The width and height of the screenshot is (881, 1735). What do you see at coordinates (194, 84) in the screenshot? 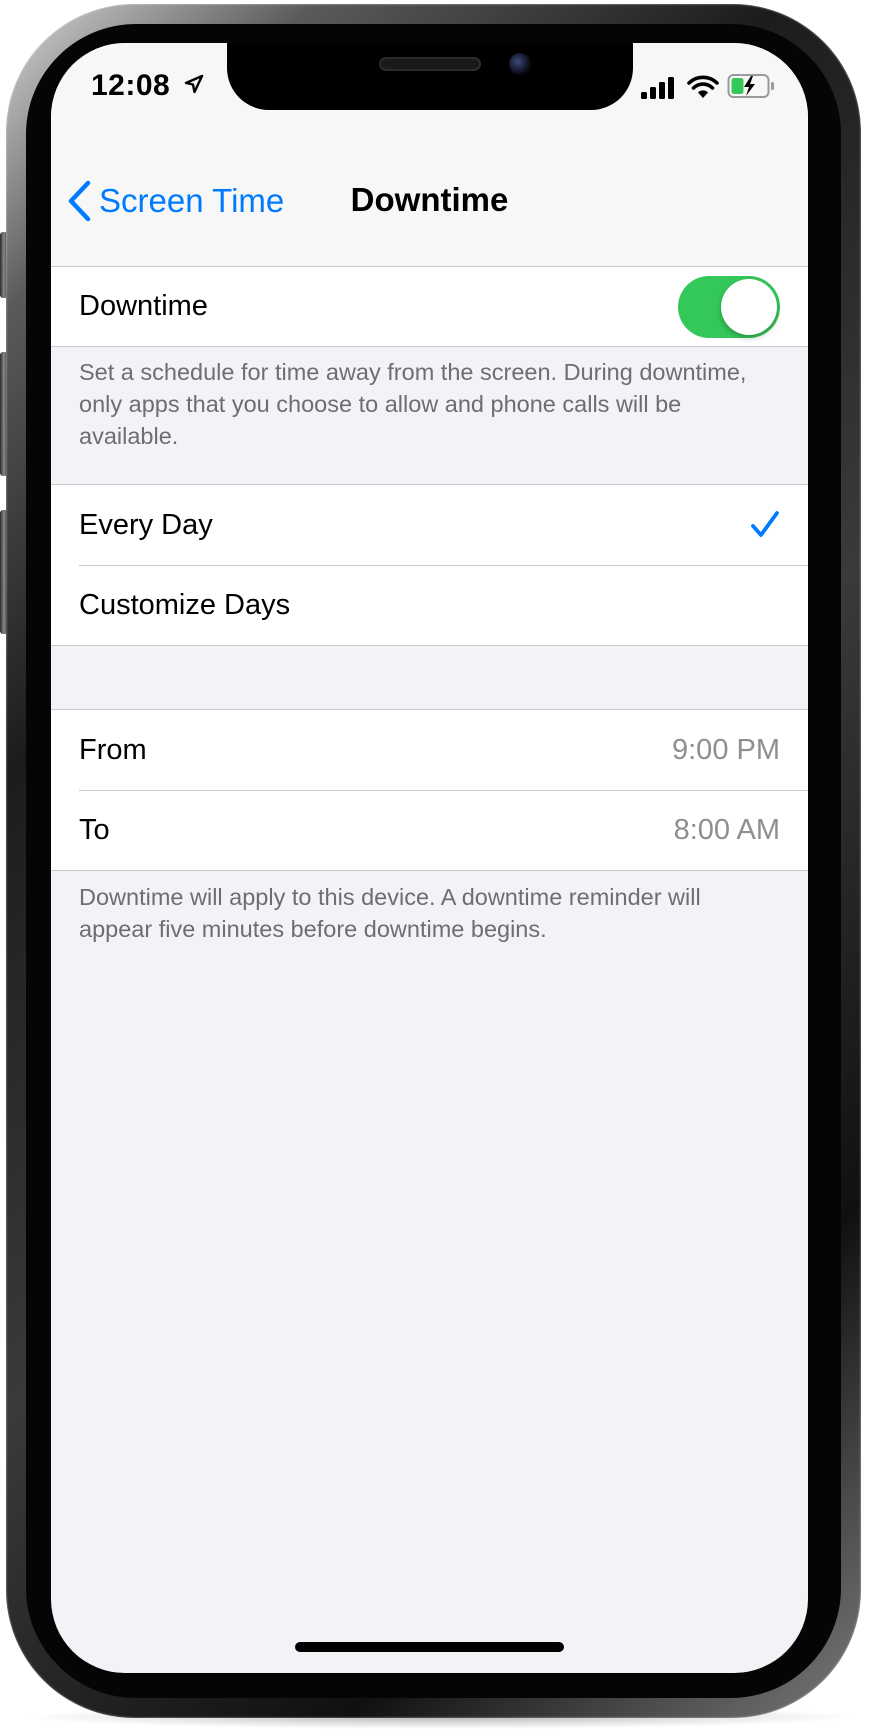
I see `location-arrow-icon` at bounding box center [194, 84].